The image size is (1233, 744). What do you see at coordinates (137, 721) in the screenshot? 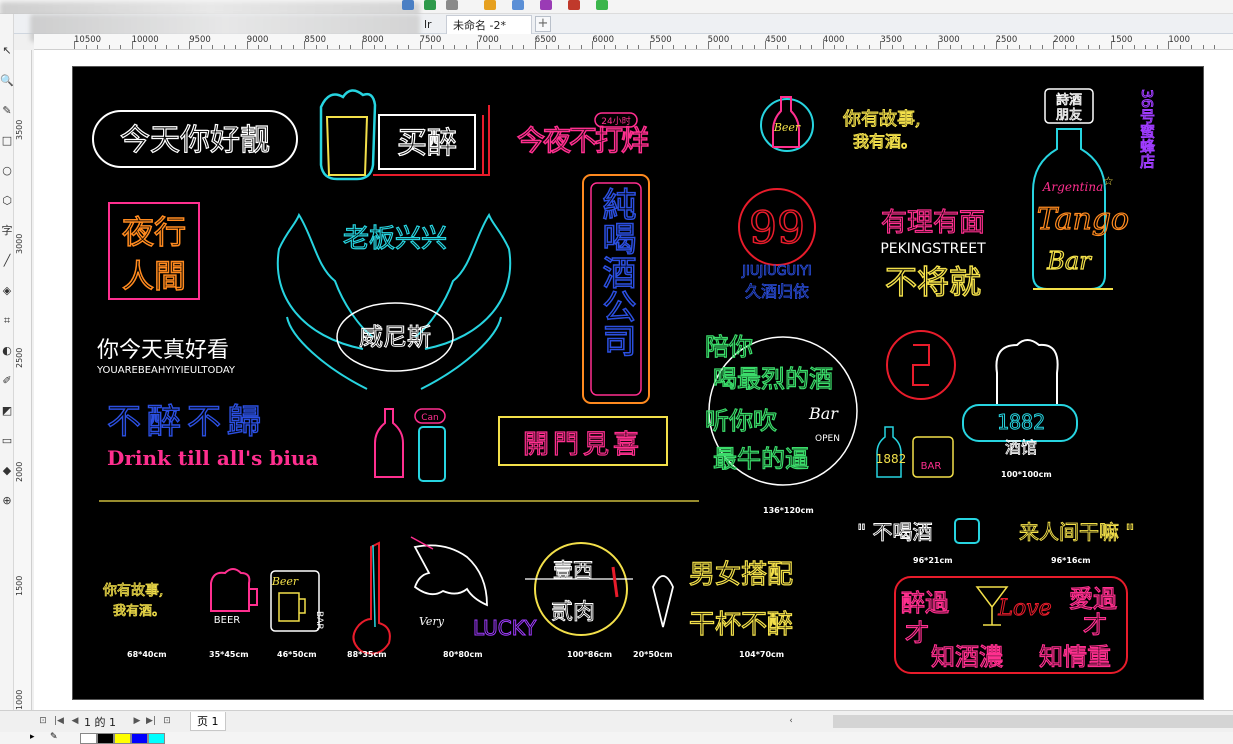
I see `next-page-button: ▶` at bounding box center [137, 721].